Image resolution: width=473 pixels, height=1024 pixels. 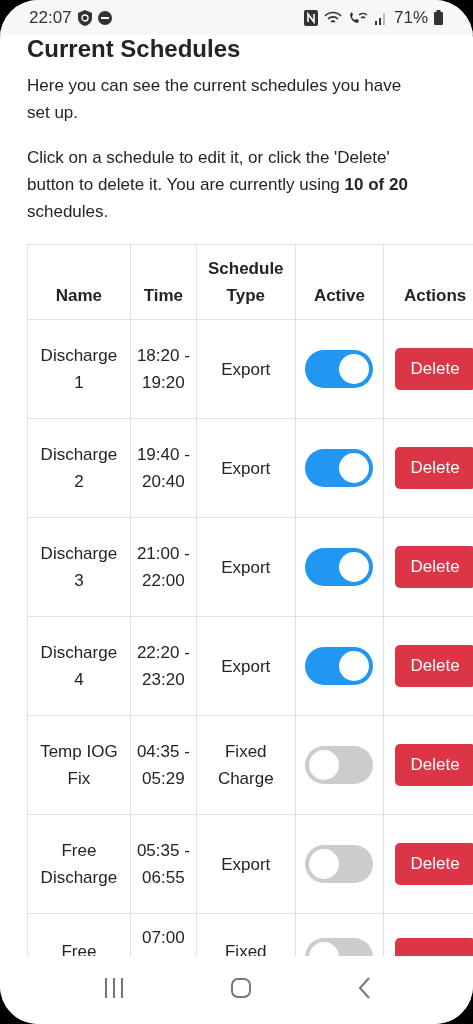 I want to click on column-header: Actions, so click(x=428, y=282).